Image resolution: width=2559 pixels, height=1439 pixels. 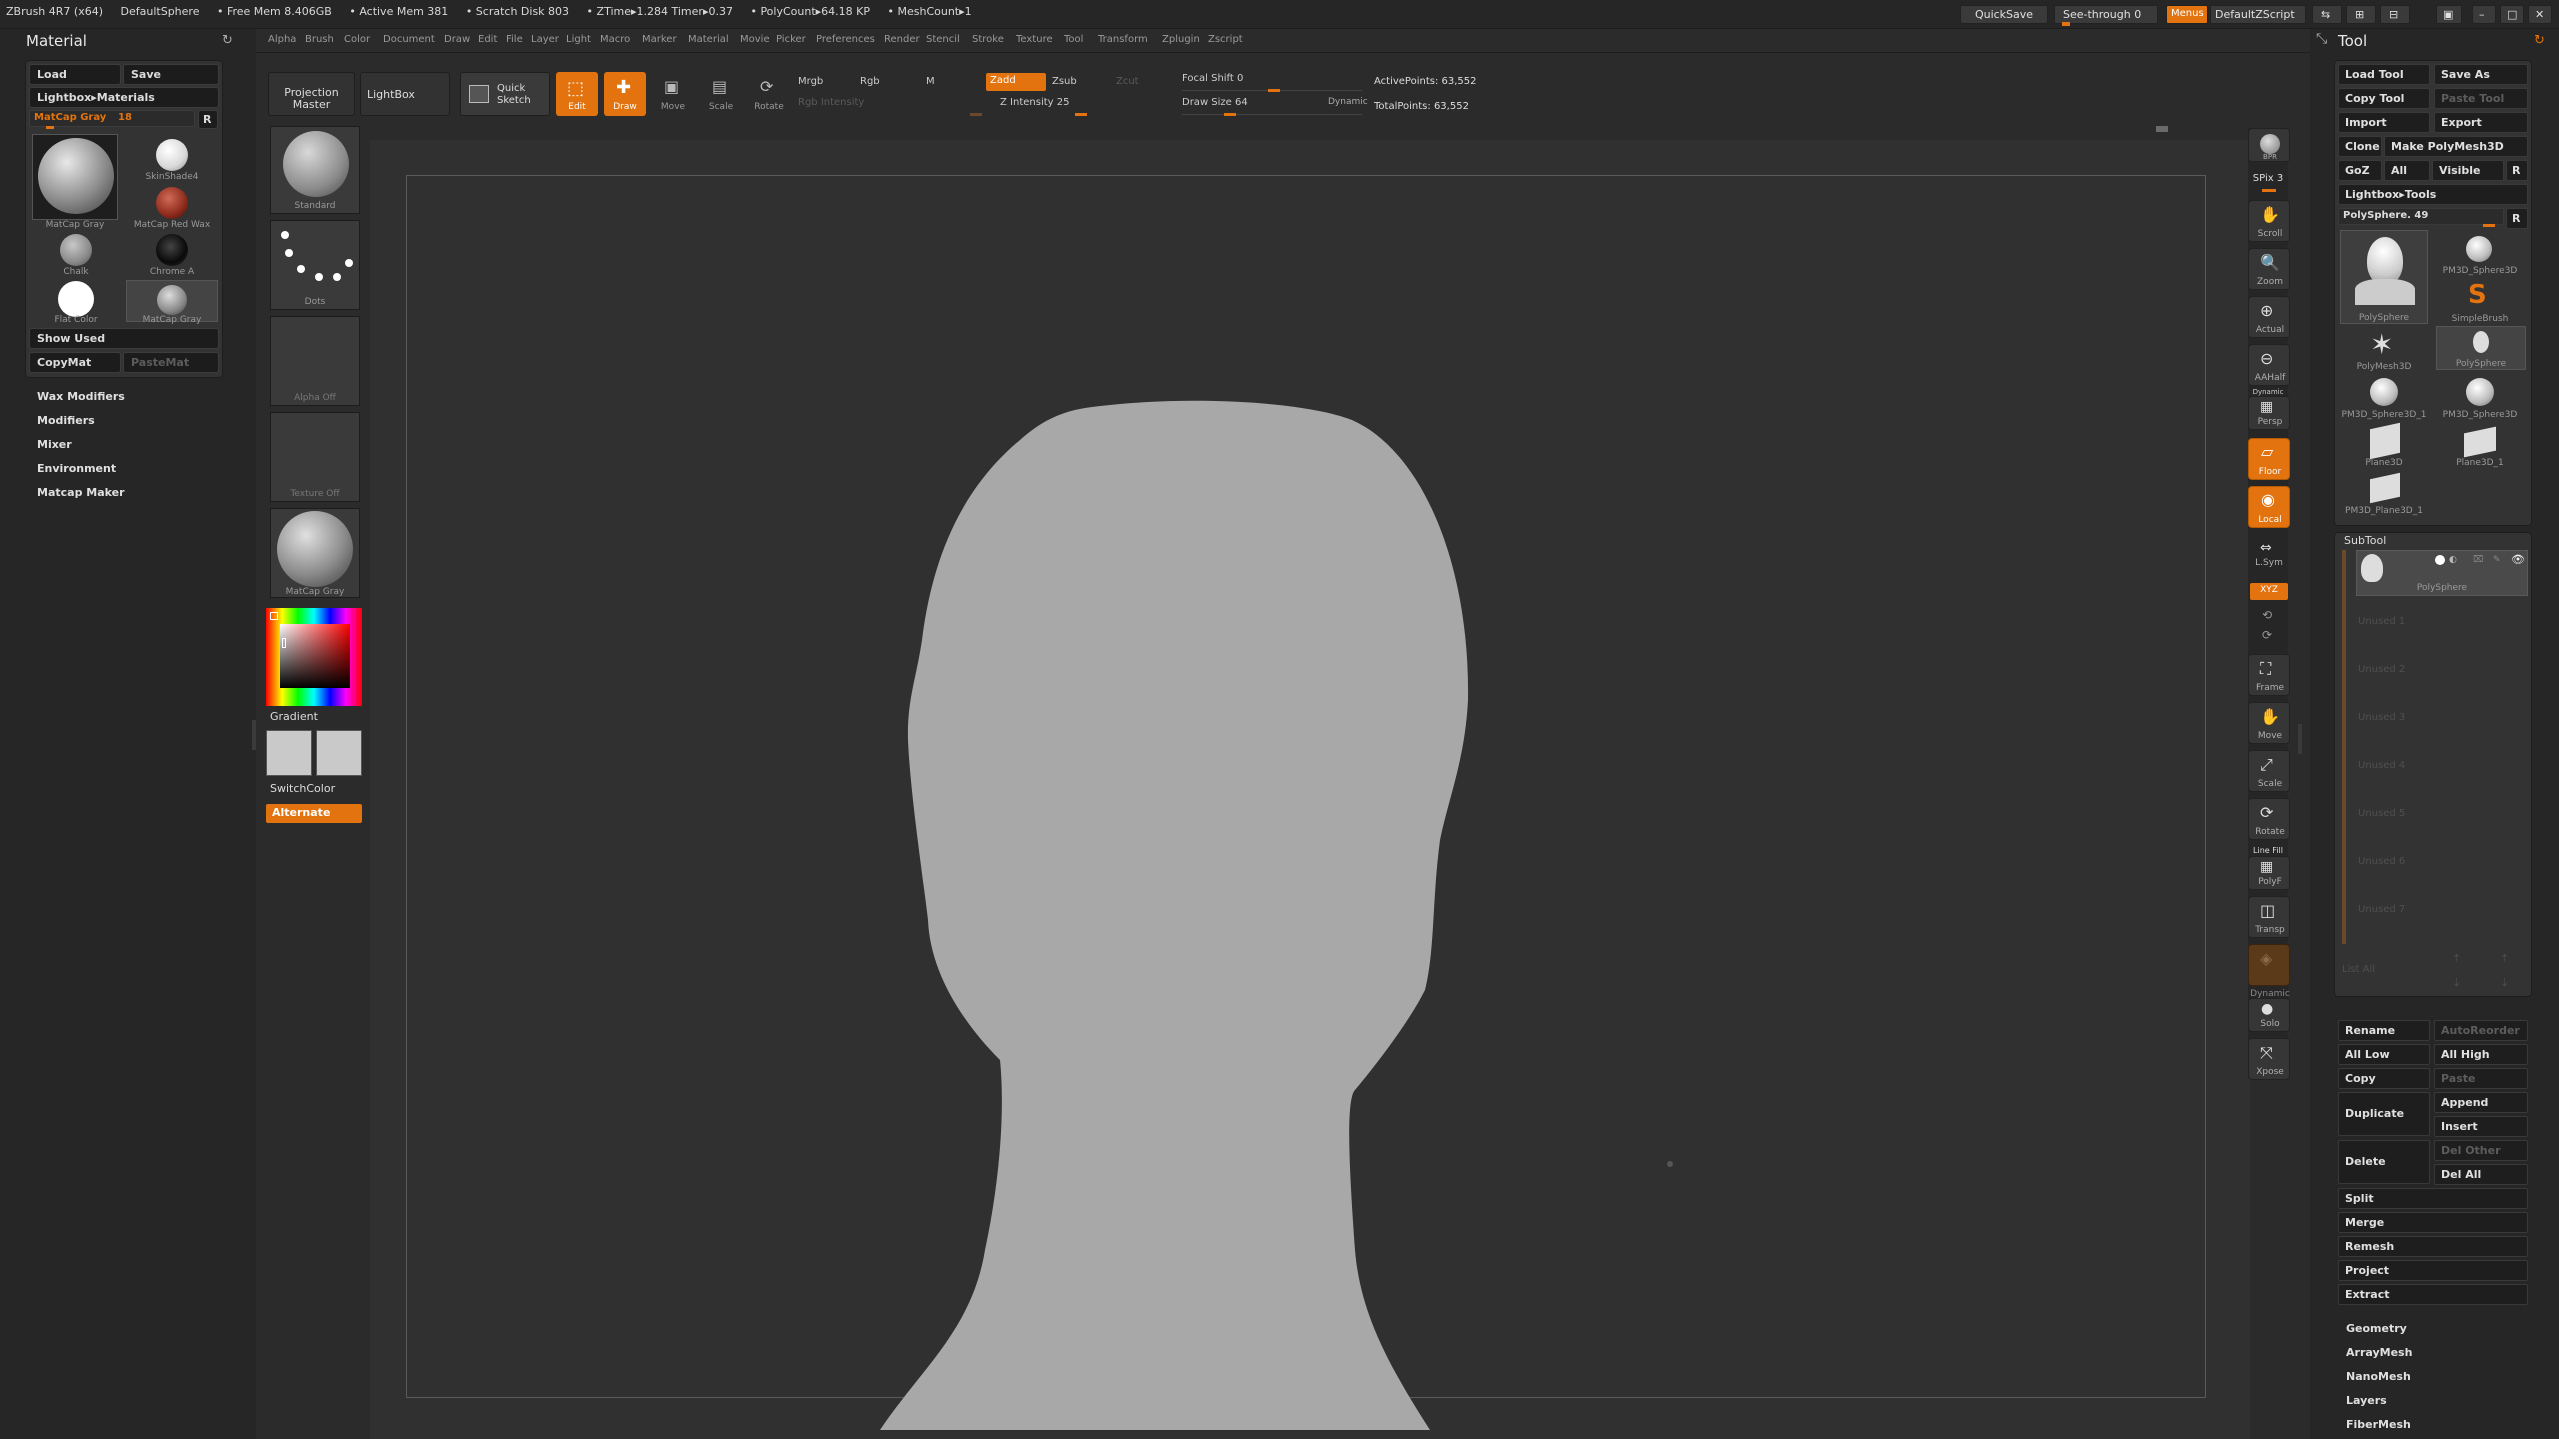 What do you see at coordinates (2384, 392) in the screenshot?
I see `pm3d-sphere-1-icon` at bounding box center [2384, 392].